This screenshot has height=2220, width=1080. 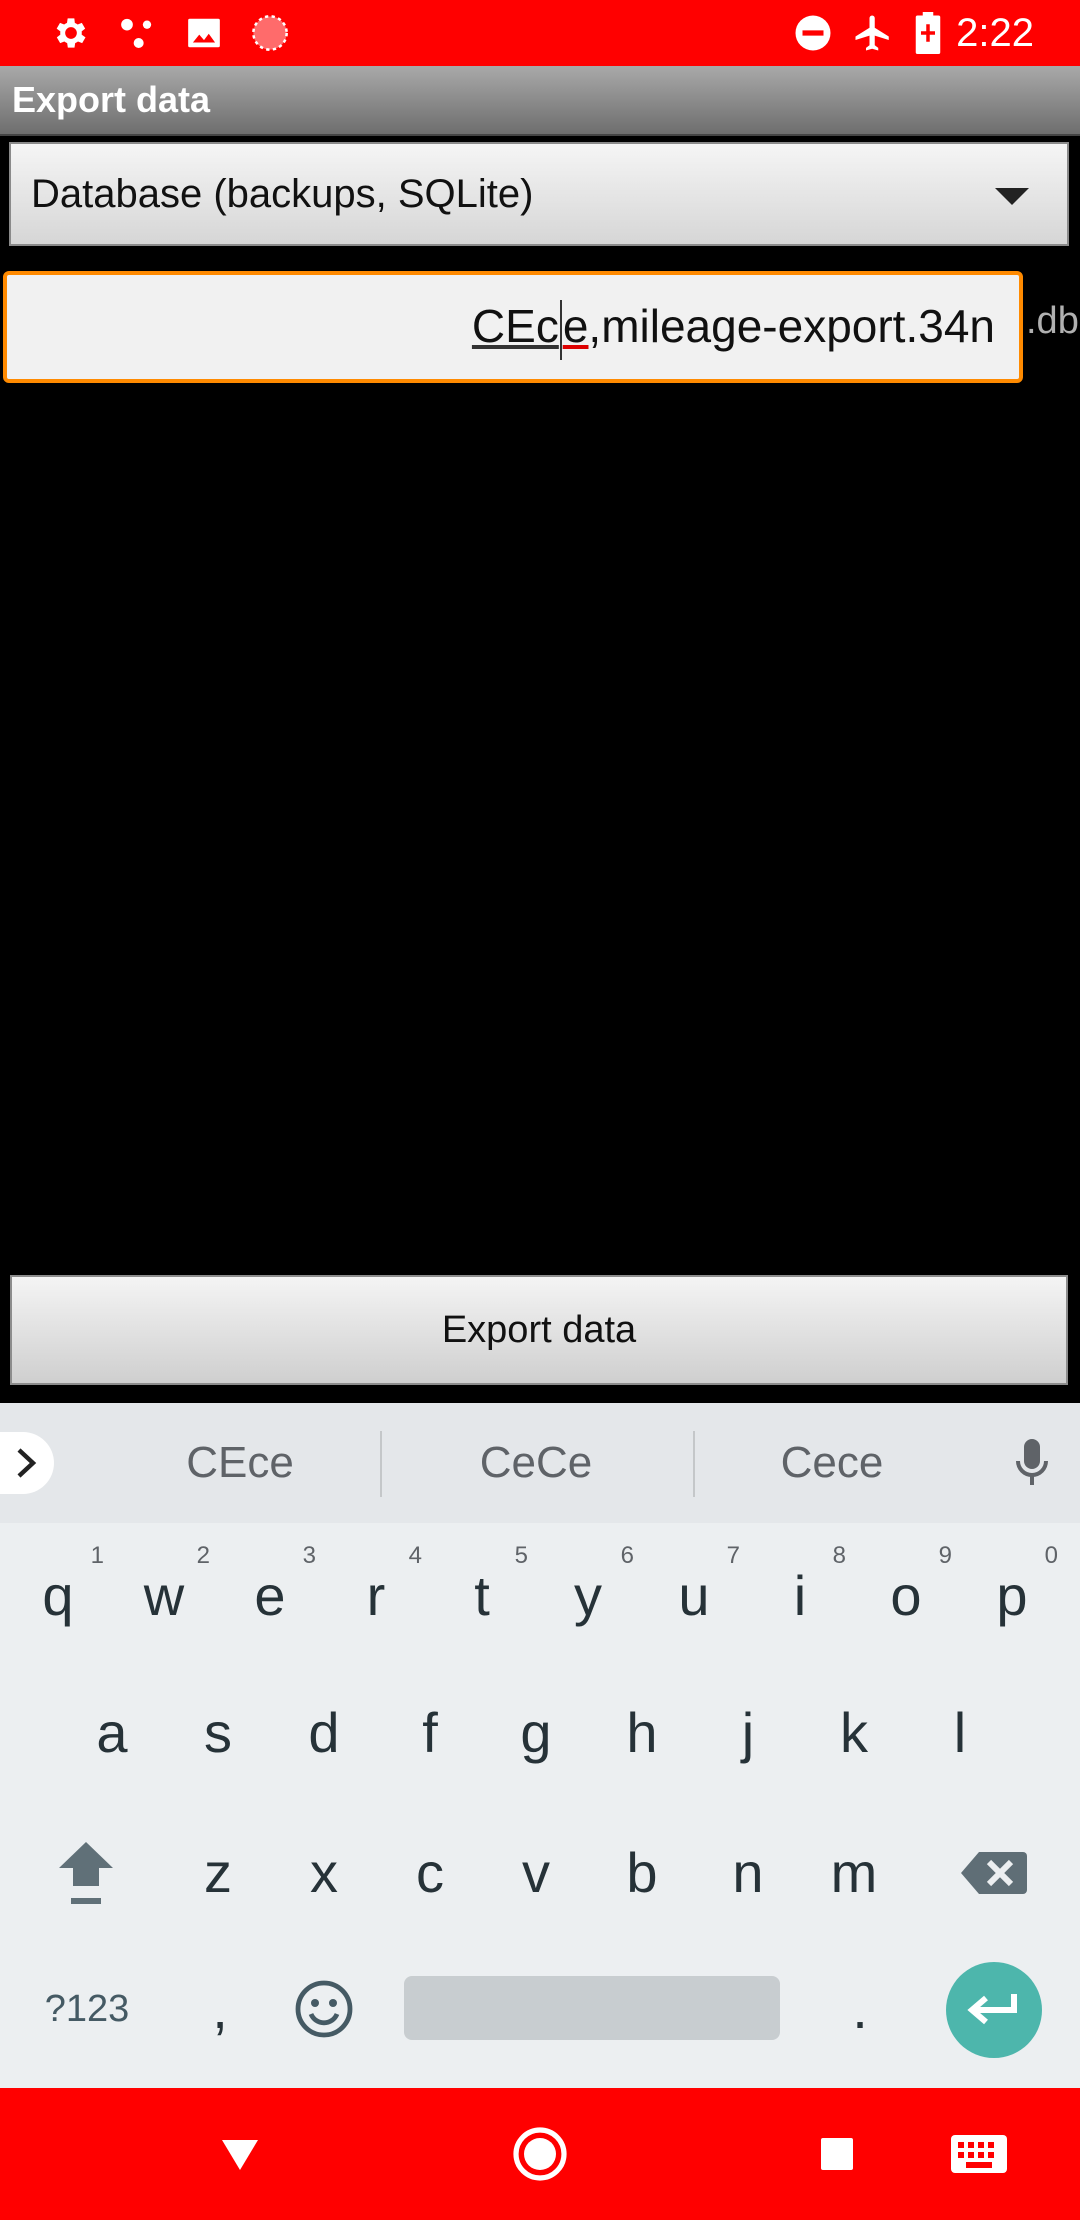 I want to click on composing-text: CEce, so click(x=530, y=329).